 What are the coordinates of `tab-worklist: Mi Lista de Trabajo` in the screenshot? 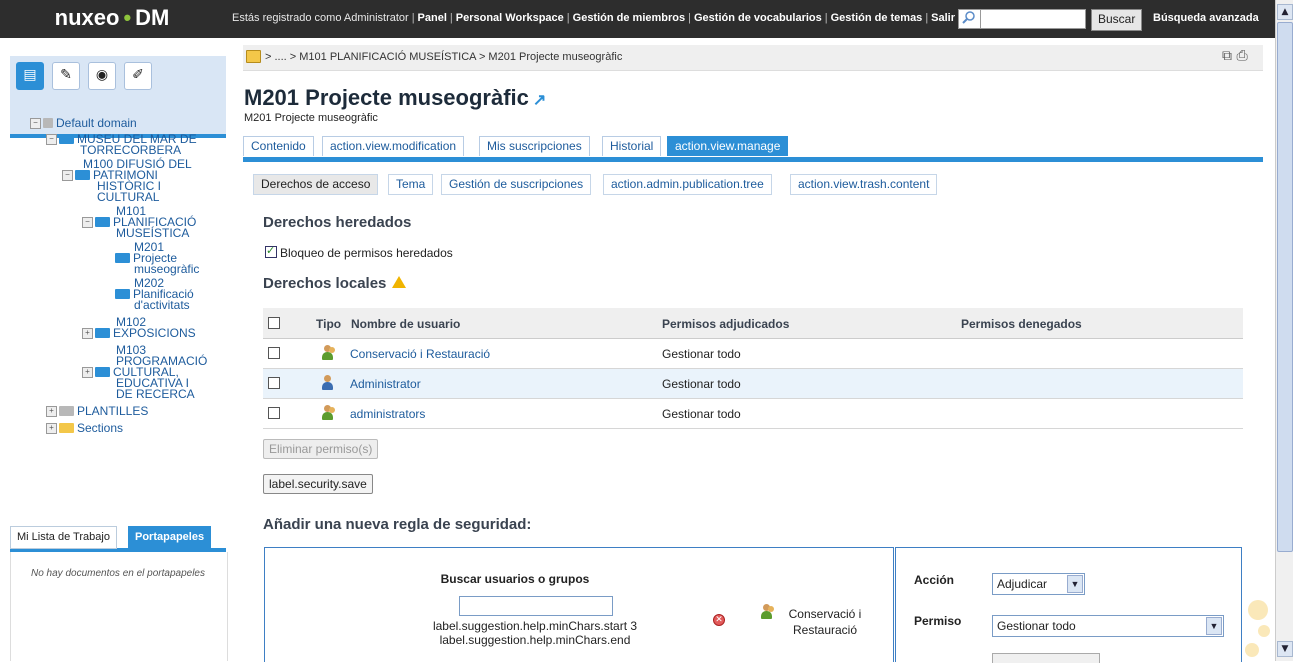 It's located at (63, 537).